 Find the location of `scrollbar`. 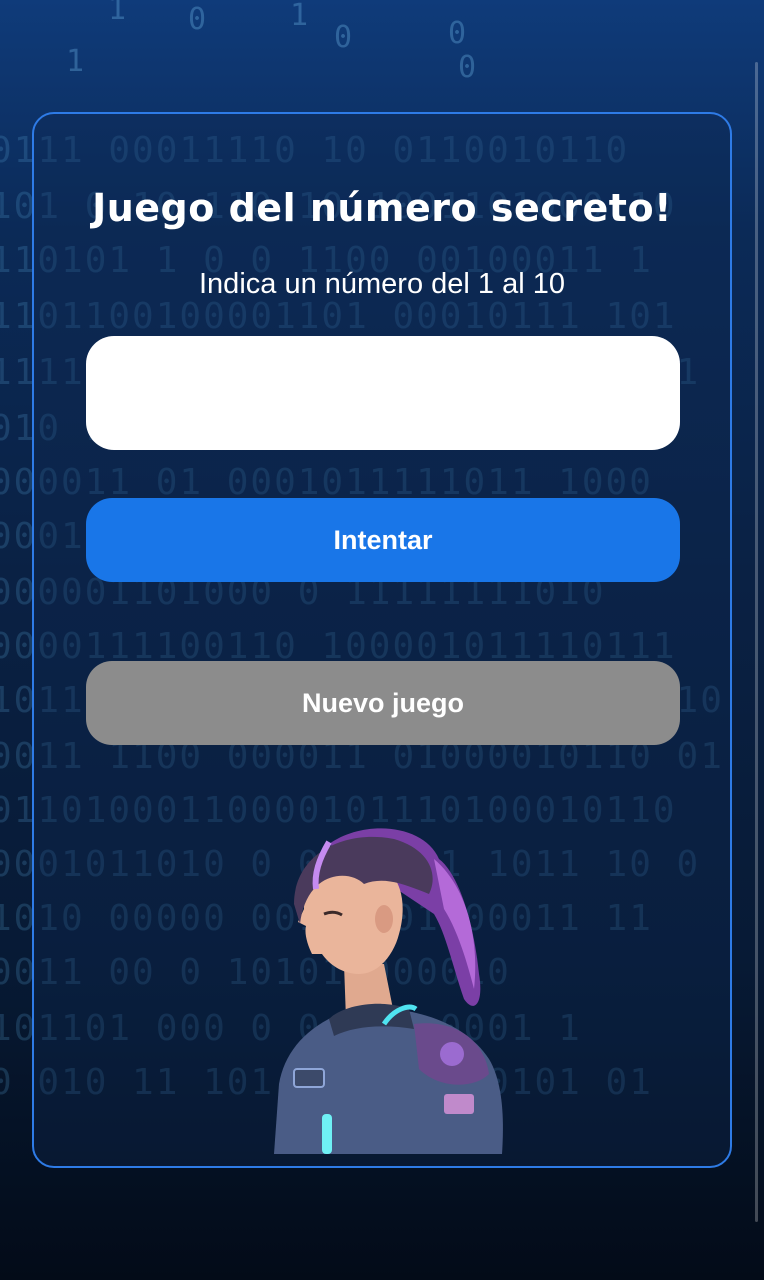

scrollbar is located at coordinates (756, 642).